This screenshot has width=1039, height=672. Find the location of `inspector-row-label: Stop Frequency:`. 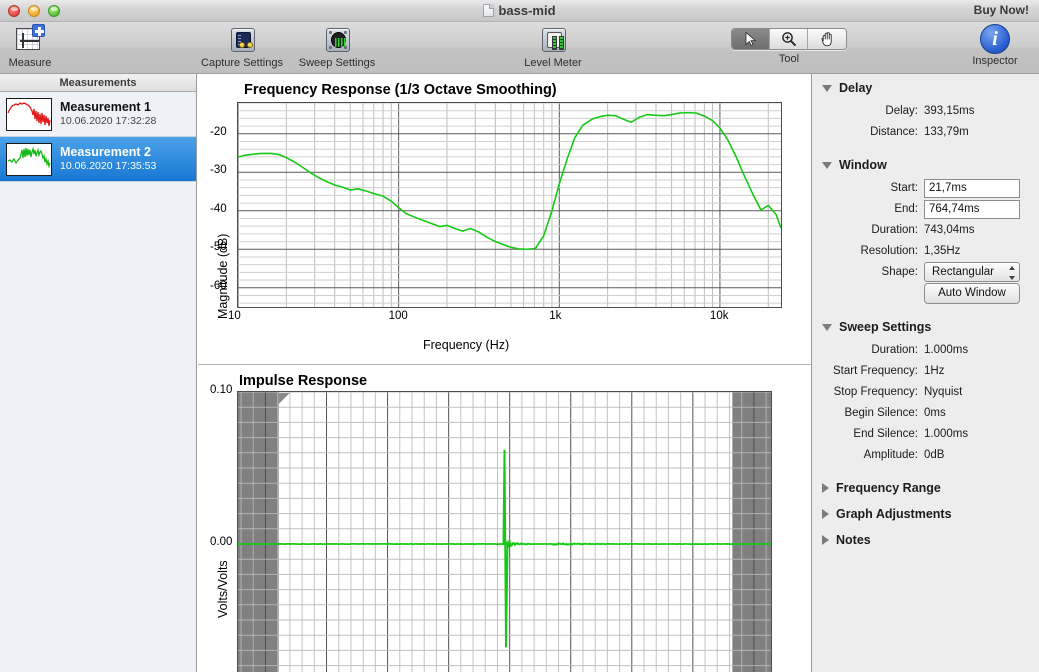

inspector-row-label: Stop Frequency: is located at coordinates (875, 392).